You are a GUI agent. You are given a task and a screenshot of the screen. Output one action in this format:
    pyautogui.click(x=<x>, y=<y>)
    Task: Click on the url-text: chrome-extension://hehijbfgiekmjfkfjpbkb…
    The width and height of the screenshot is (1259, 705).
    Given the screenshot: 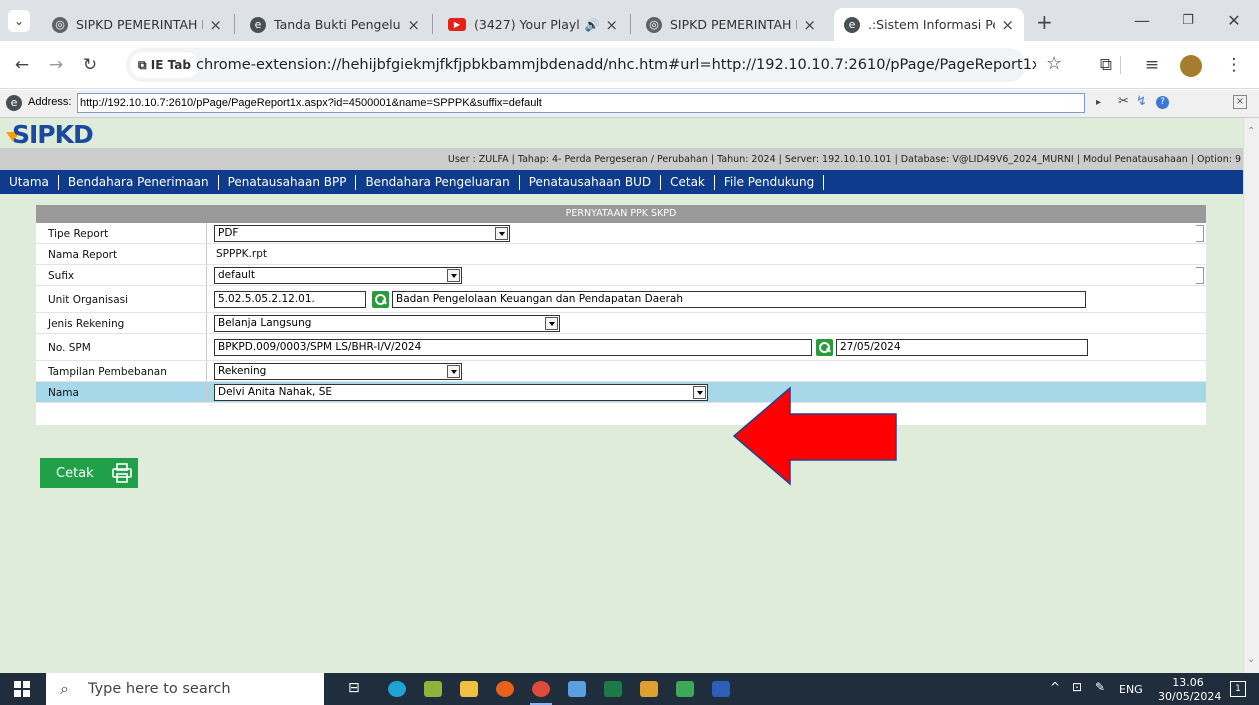 What is the action you would take?
    pyautogui.click(x=616, y=65)
    